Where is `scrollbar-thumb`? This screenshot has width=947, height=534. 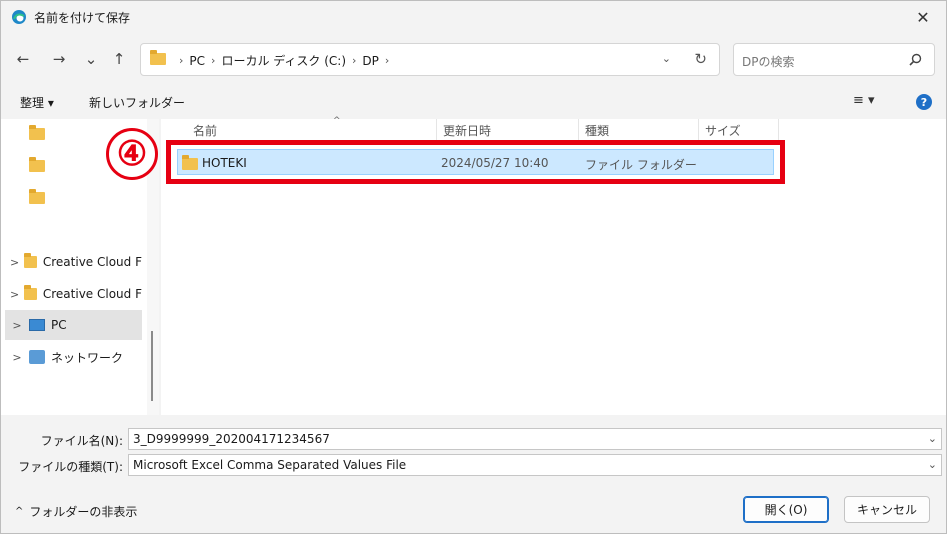 scrollbar-thumb is located at coordinates (152, 366).